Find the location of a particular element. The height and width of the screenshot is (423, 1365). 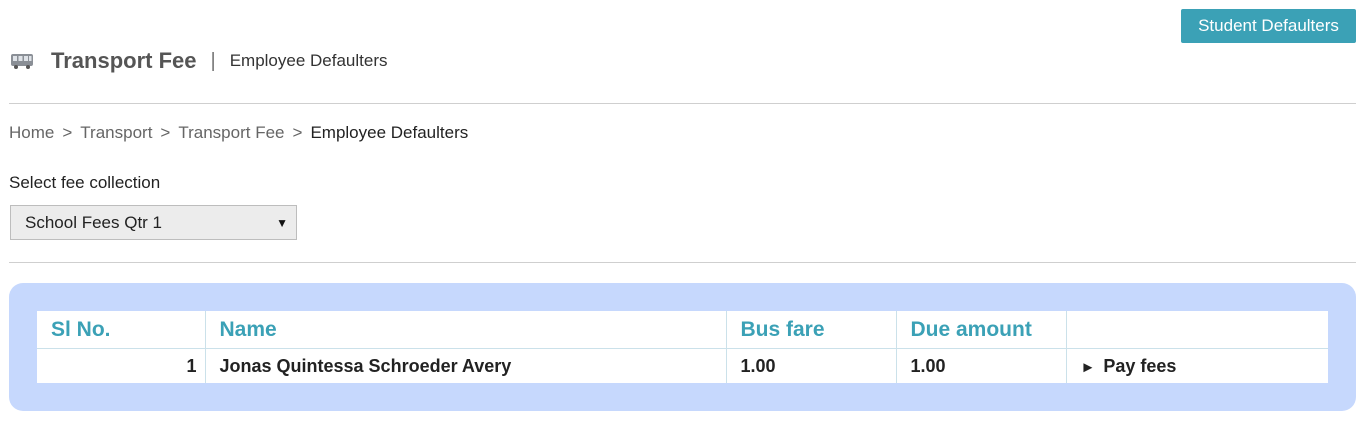

column-header-action is located at coordinates (1197, 330).